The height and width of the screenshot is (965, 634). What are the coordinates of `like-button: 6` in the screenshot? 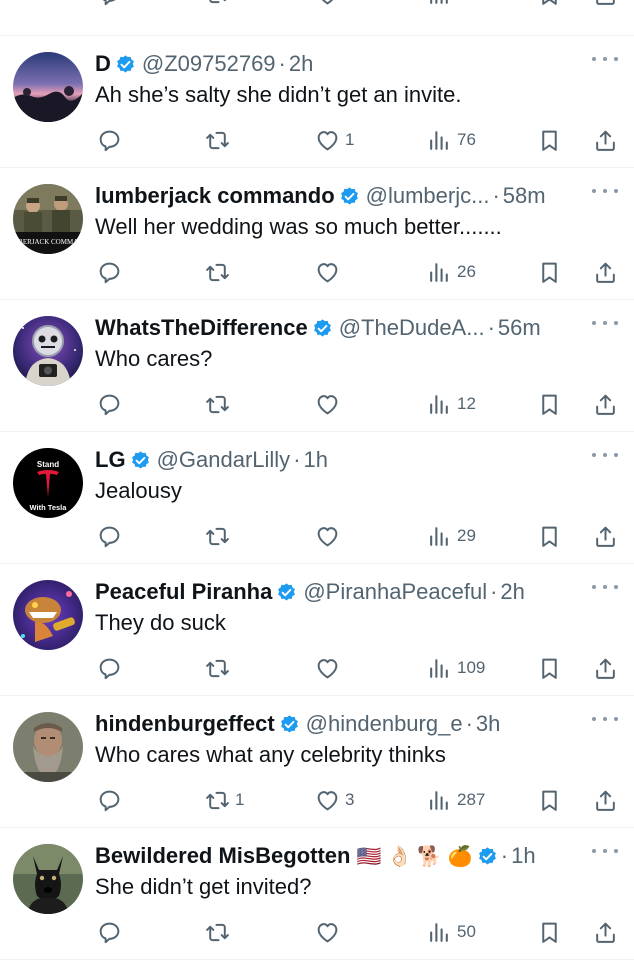 It's located at (334, 5).